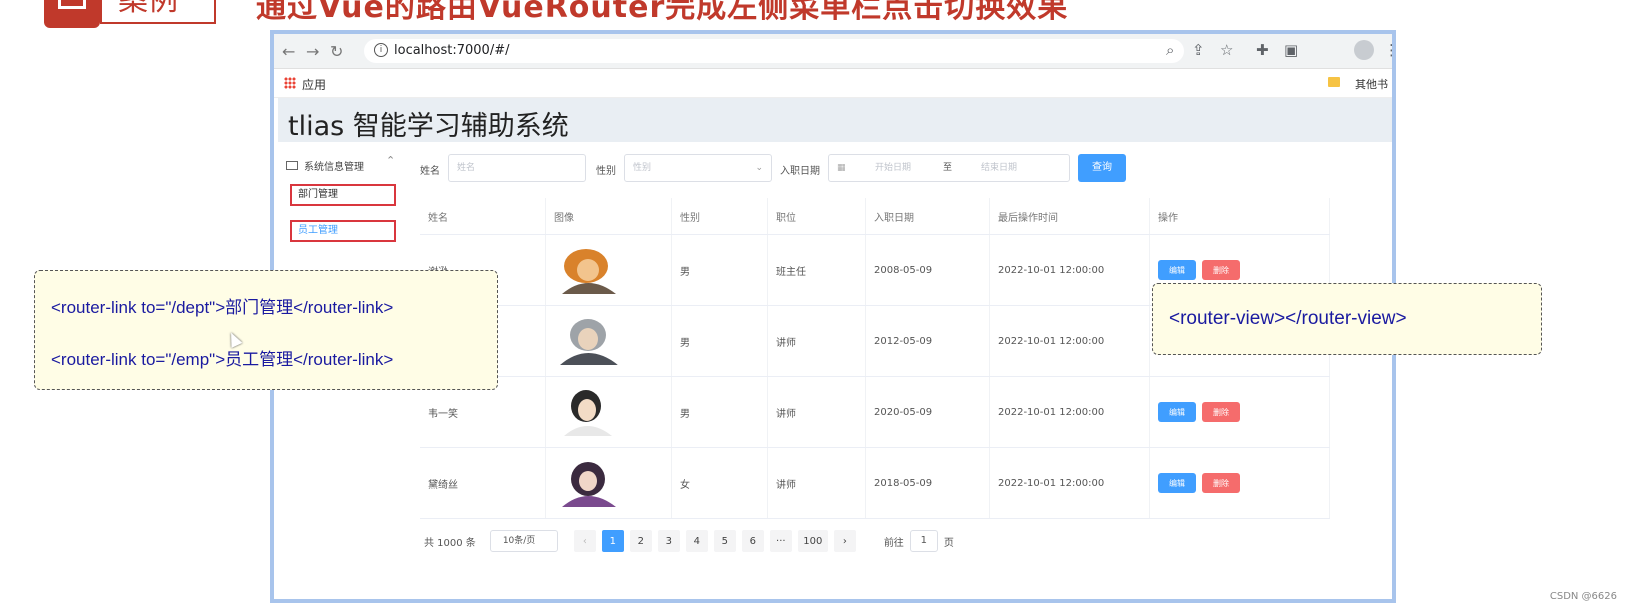  What do you see at coordinates (290, 83) in the screenshot?
I see `apps-icon` at bounding box center [290, 83].